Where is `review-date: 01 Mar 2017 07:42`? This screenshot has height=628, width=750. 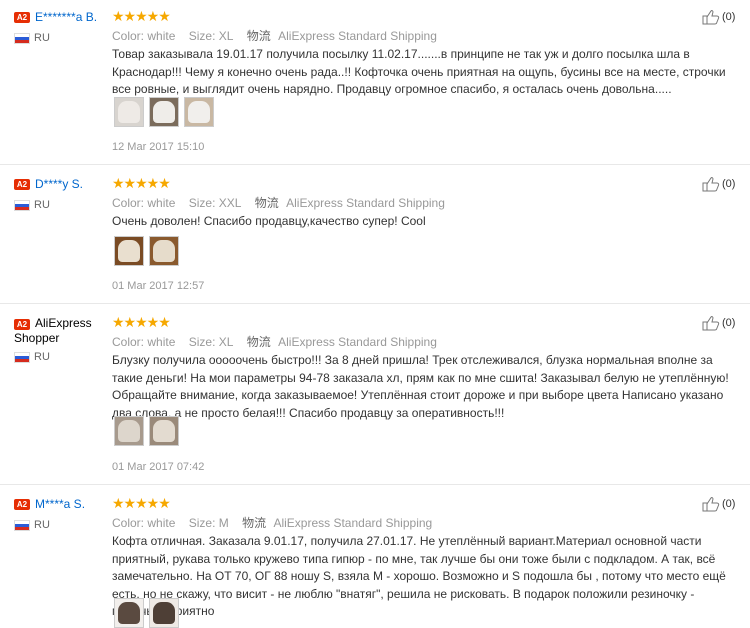 review-date: 01 Mar 2017 07:42 is located at coordinates (158, 467).